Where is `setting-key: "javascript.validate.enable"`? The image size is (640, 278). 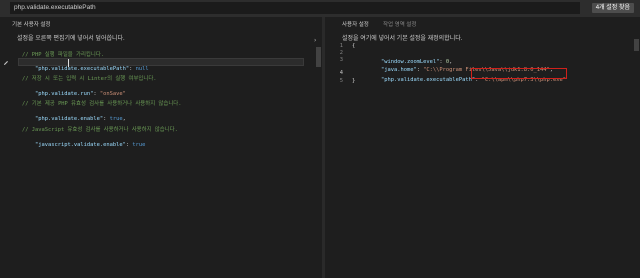 setting-key: "javascript.validate.enable" is located at coordinates (80, 145).